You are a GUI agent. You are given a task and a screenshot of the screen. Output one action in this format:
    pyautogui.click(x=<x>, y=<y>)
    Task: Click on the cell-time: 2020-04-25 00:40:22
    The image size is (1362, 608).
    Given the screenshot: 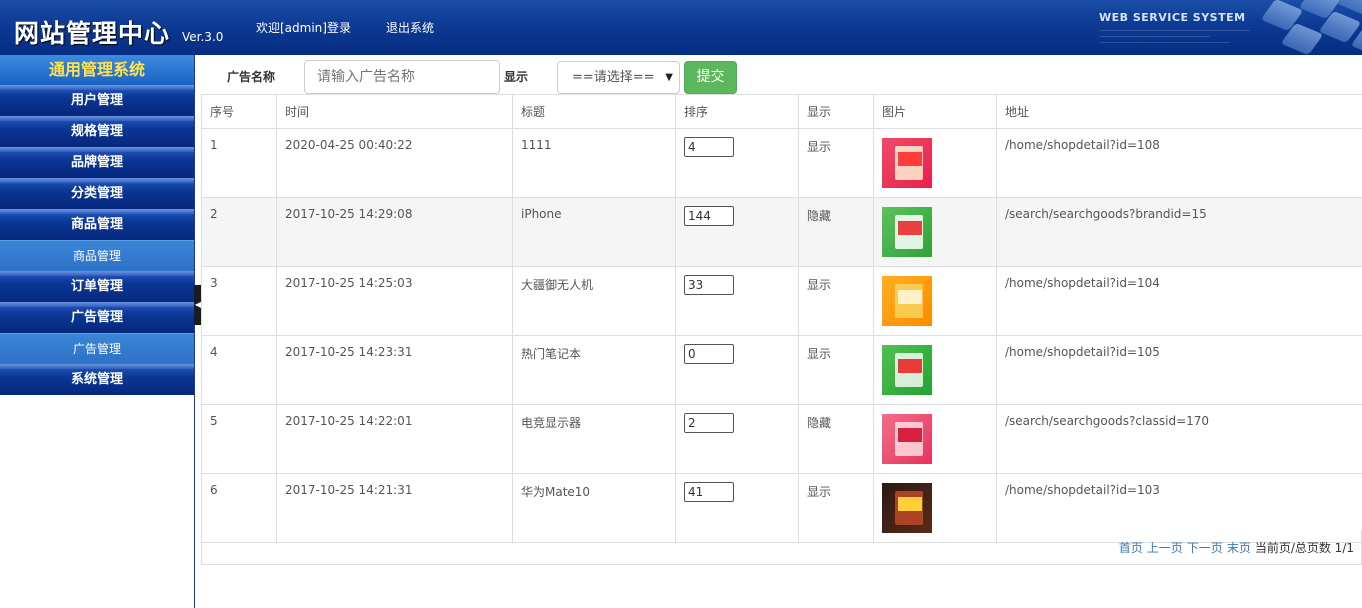 What is the action you would take?
    pyautogui.click(x=394, y=163)
    